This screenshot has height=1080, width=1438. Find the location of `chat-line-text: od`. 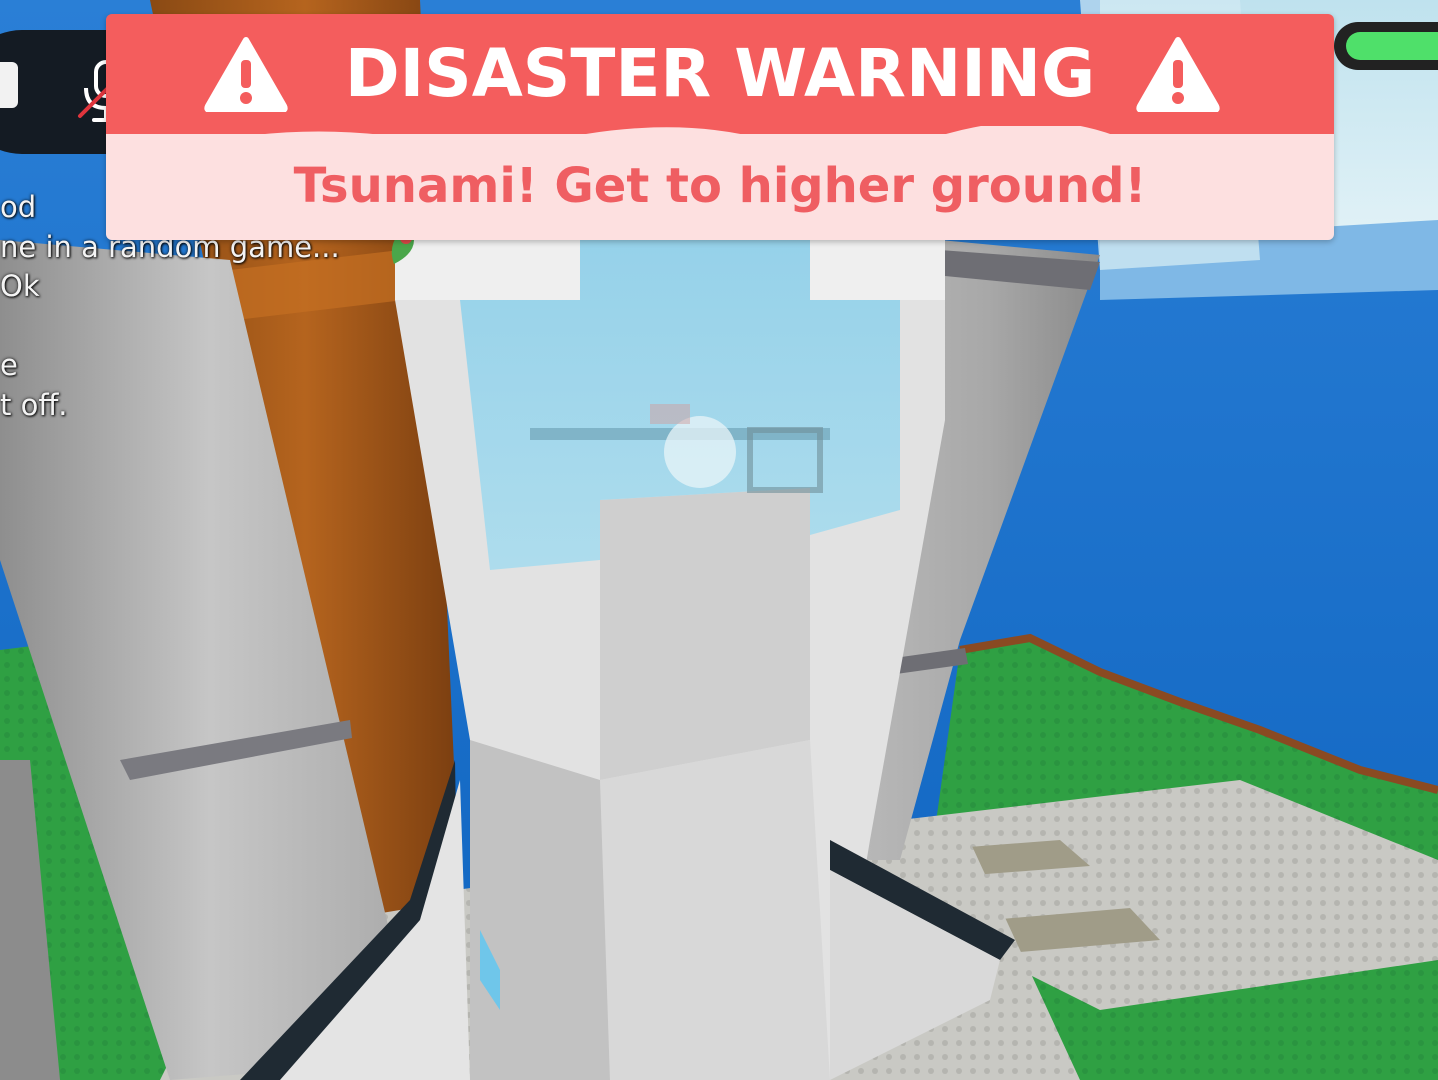

chat-line-text: od is located at coordinates (18, 207).